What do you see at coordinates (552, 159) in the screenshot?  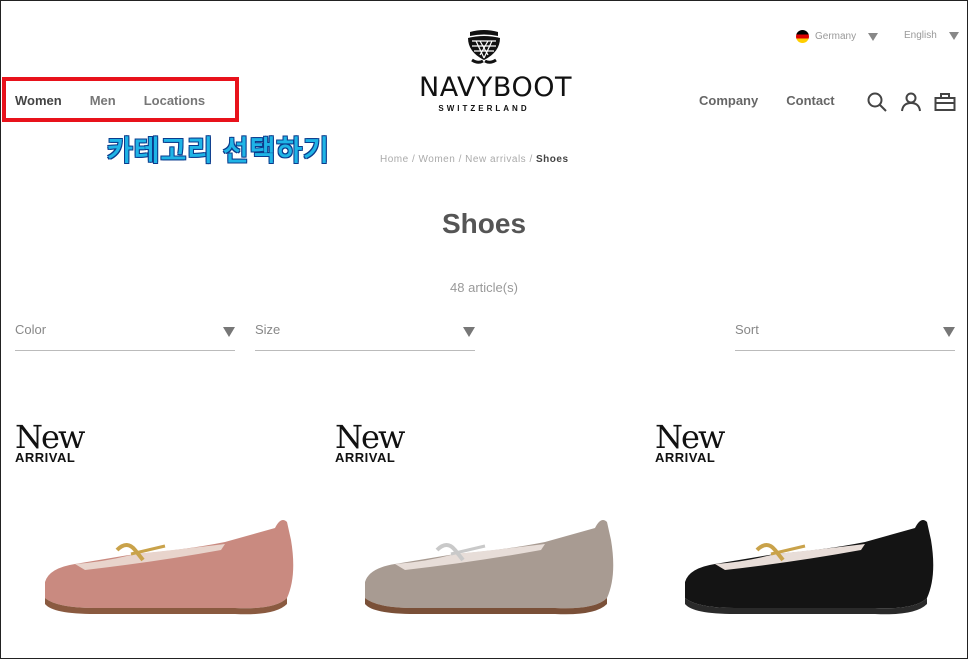 I see `breadcrumb-current: Shoes` at bounding box center [552, 159].